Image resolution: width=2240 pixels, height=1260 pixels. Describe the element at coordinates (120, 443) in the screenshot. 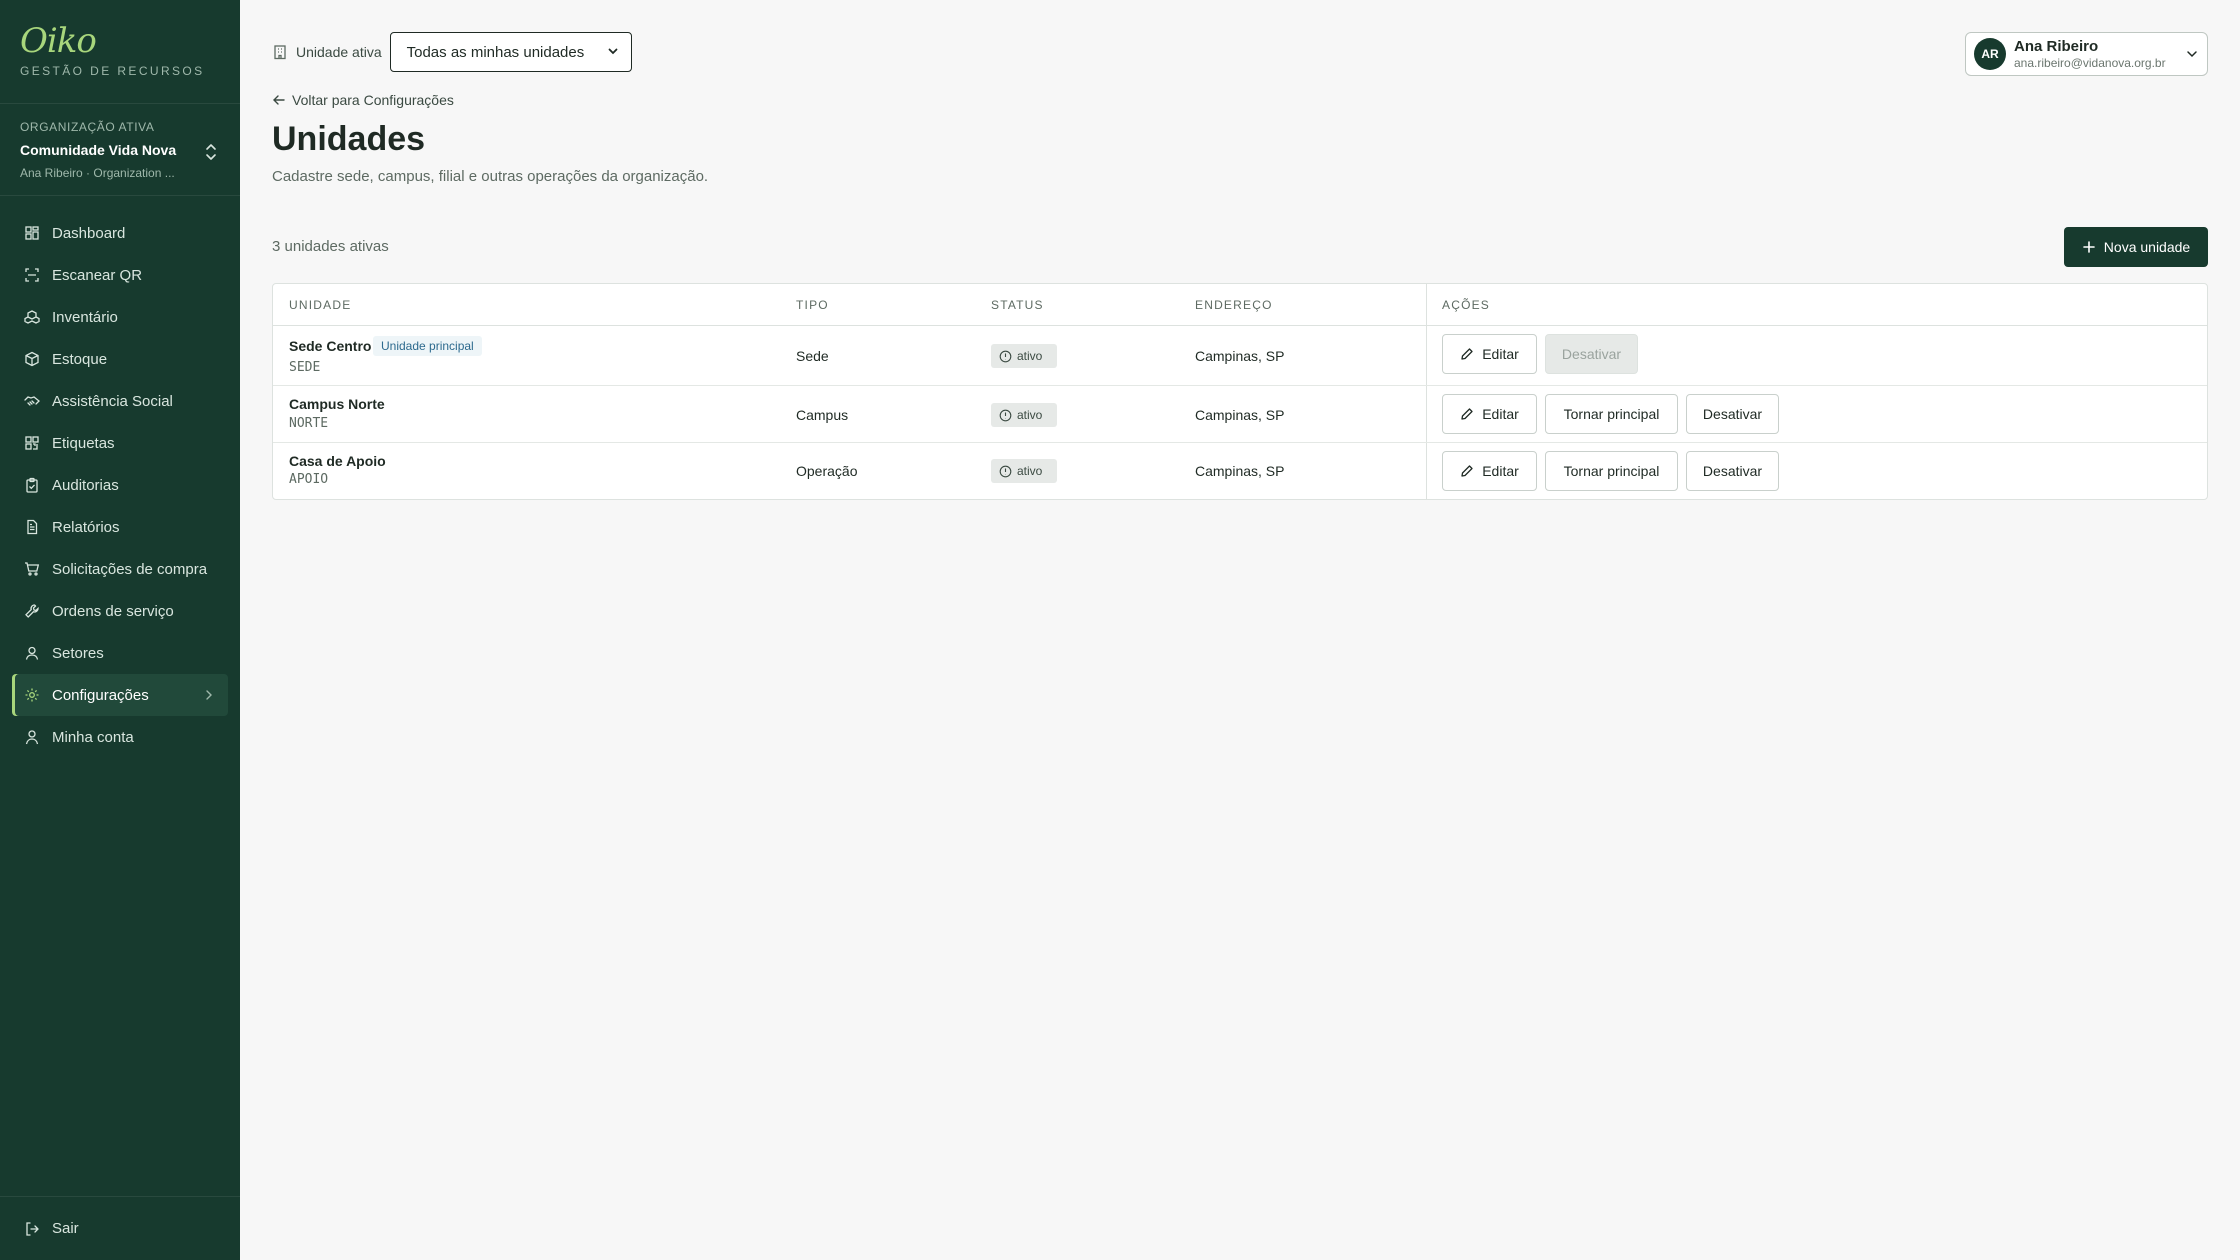

I see `sidebar-item-etiquetas: Etiquetas` at that location.